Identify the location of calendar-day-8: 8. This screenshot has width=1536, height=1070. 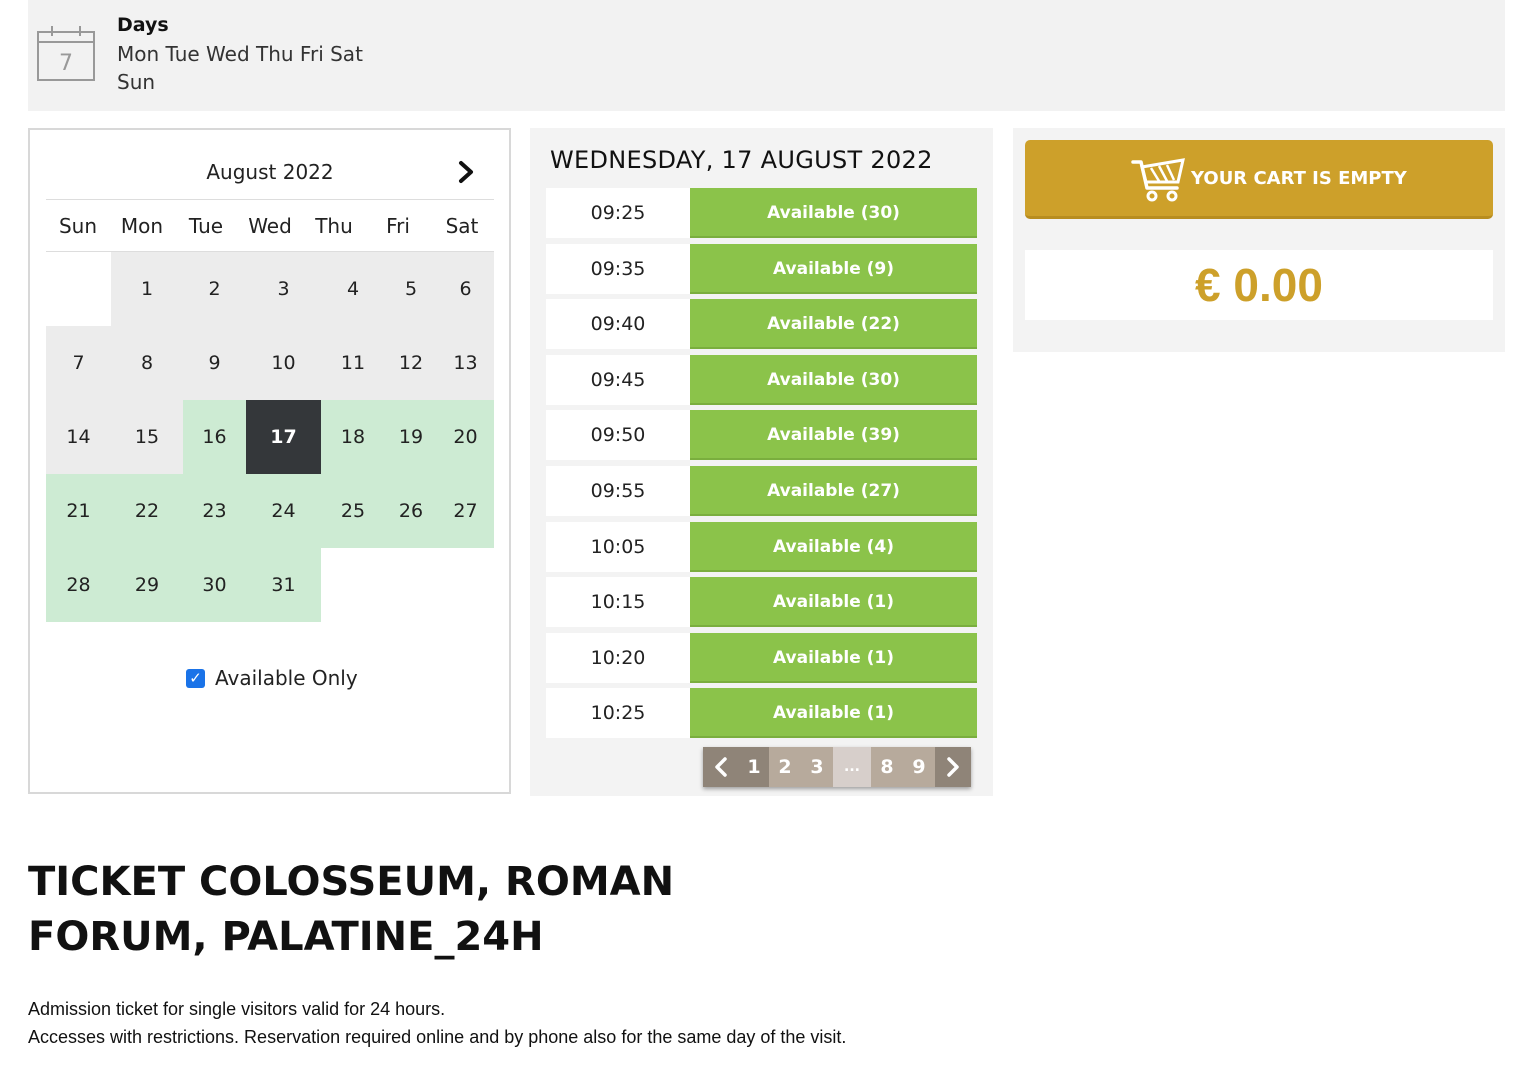
(147, 363).